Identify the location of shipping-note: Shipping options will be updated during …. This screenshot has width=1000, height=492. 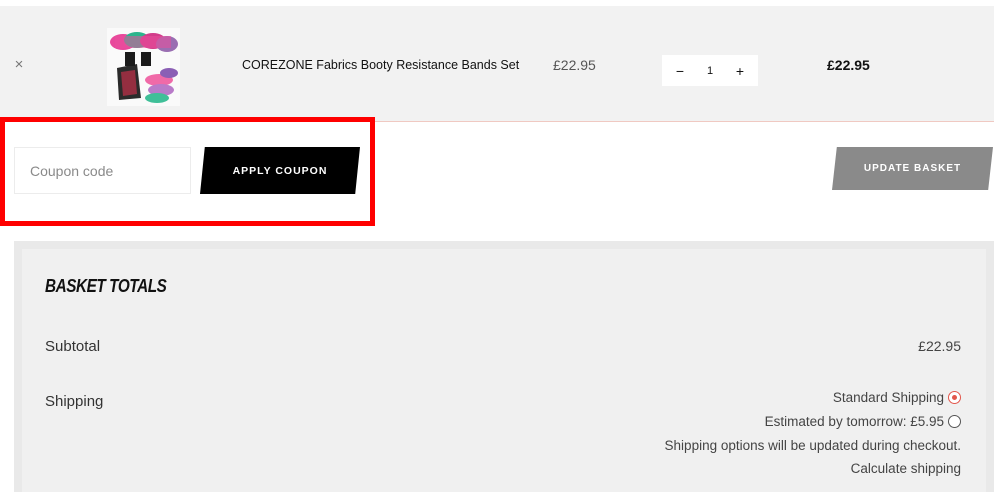
(813, 445).